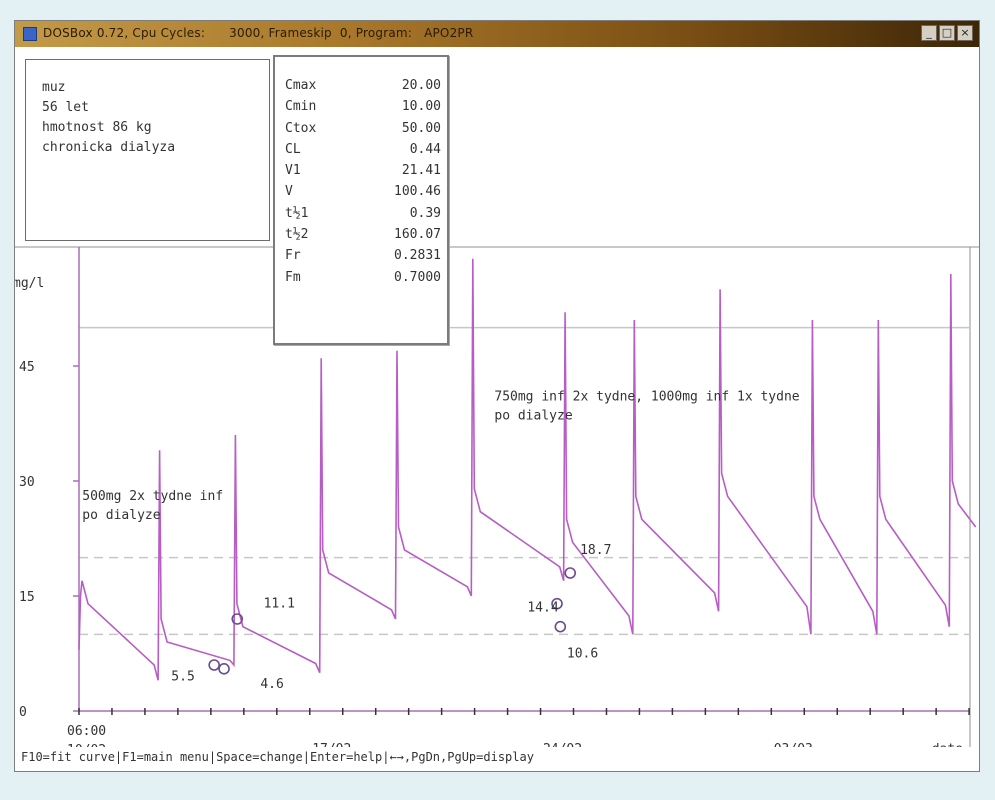  What do you see at coordinates (86, 735) in the screenshot?
I see `x-tick-label: 06:0010/02` at bounding box center [86, 735].